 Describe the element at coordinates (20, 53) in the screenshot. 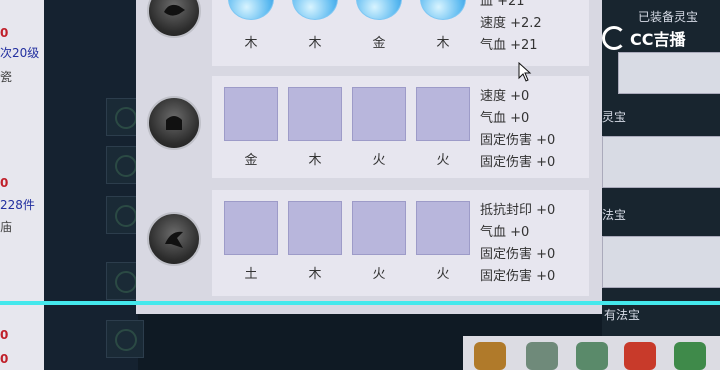

I see `left-line: 次20级` at that location.